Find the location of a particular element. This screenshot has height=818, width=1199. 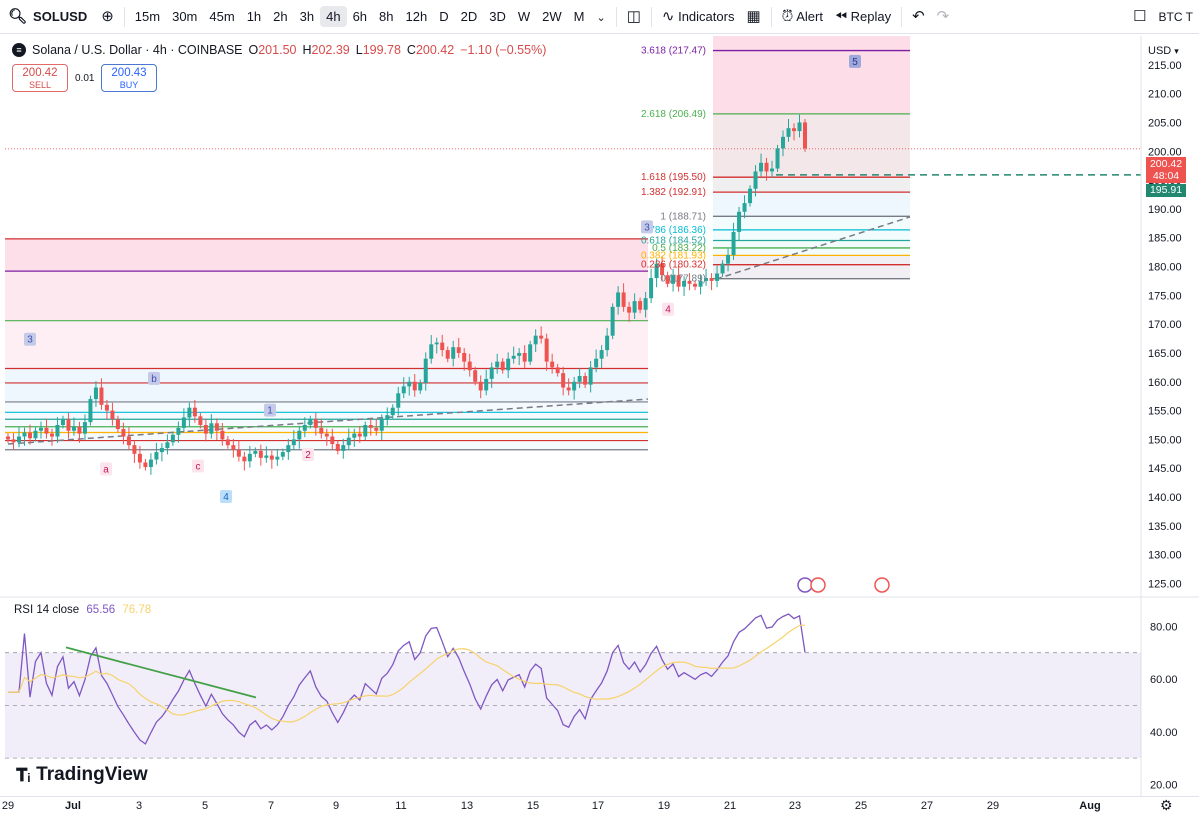

alert-button: ⏰︎ Alert is located at coordinates (802, 16).